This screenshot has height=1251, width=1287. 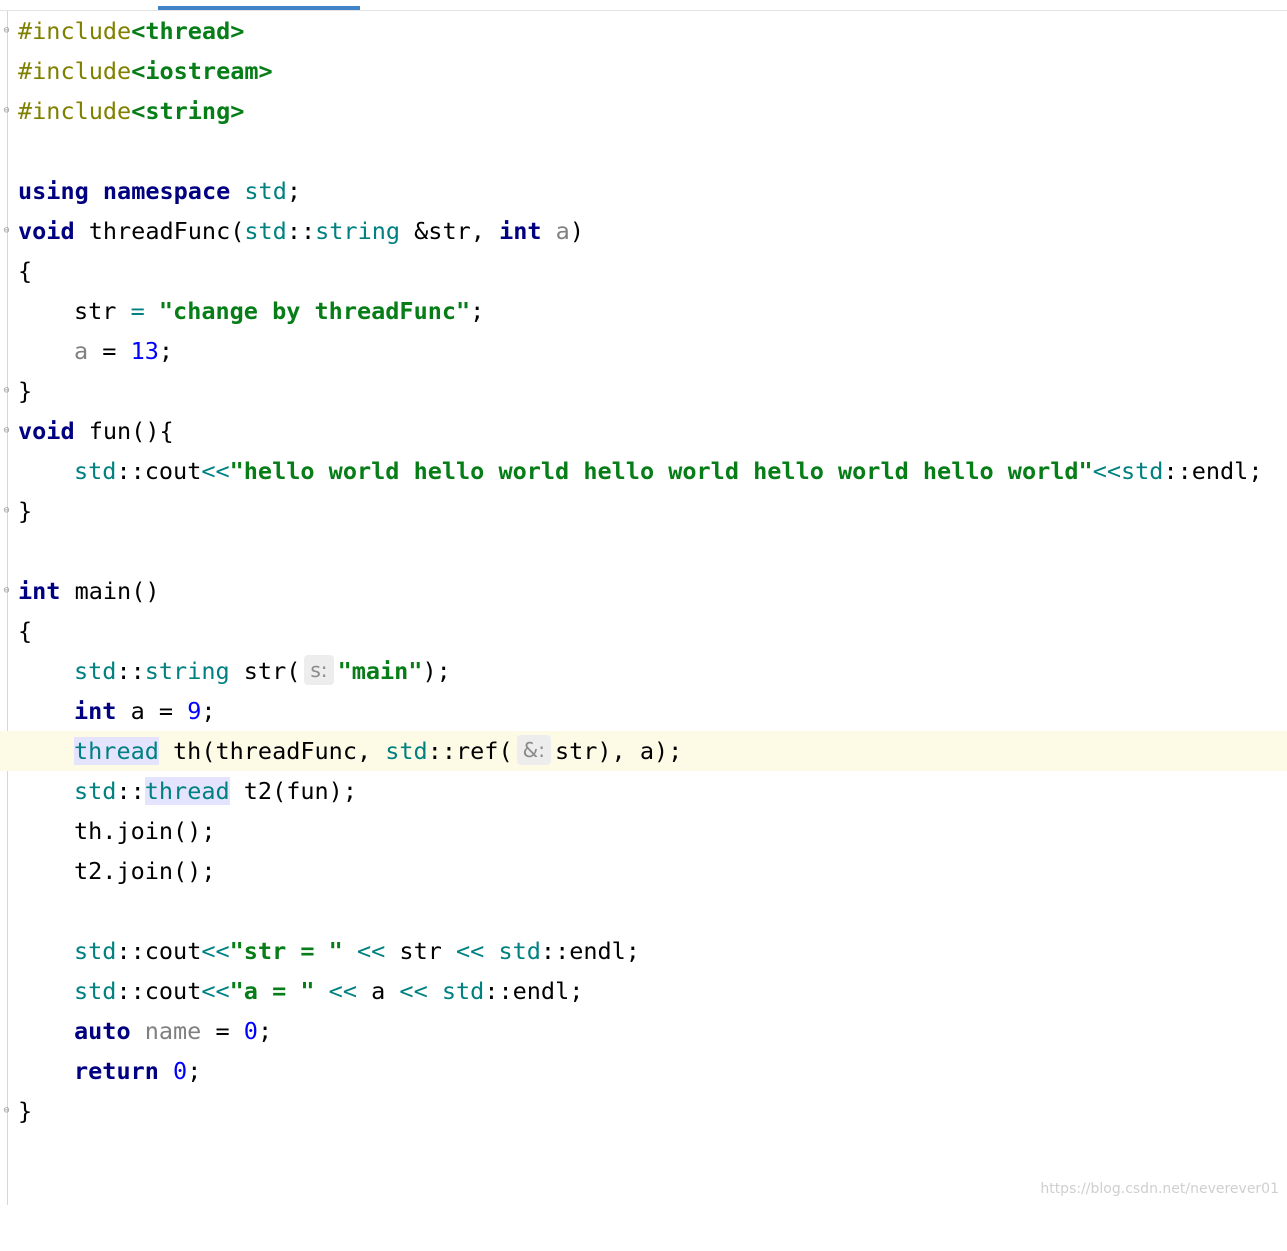 I want to click on keyword: using, so click(x=53, y=191).